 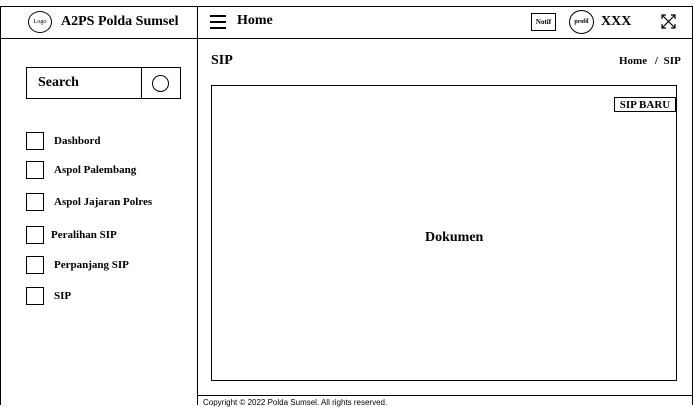 I want to click on sidebar-item-perpanjang-sip: Perpanjang SIP, so click(x=77, y=265).